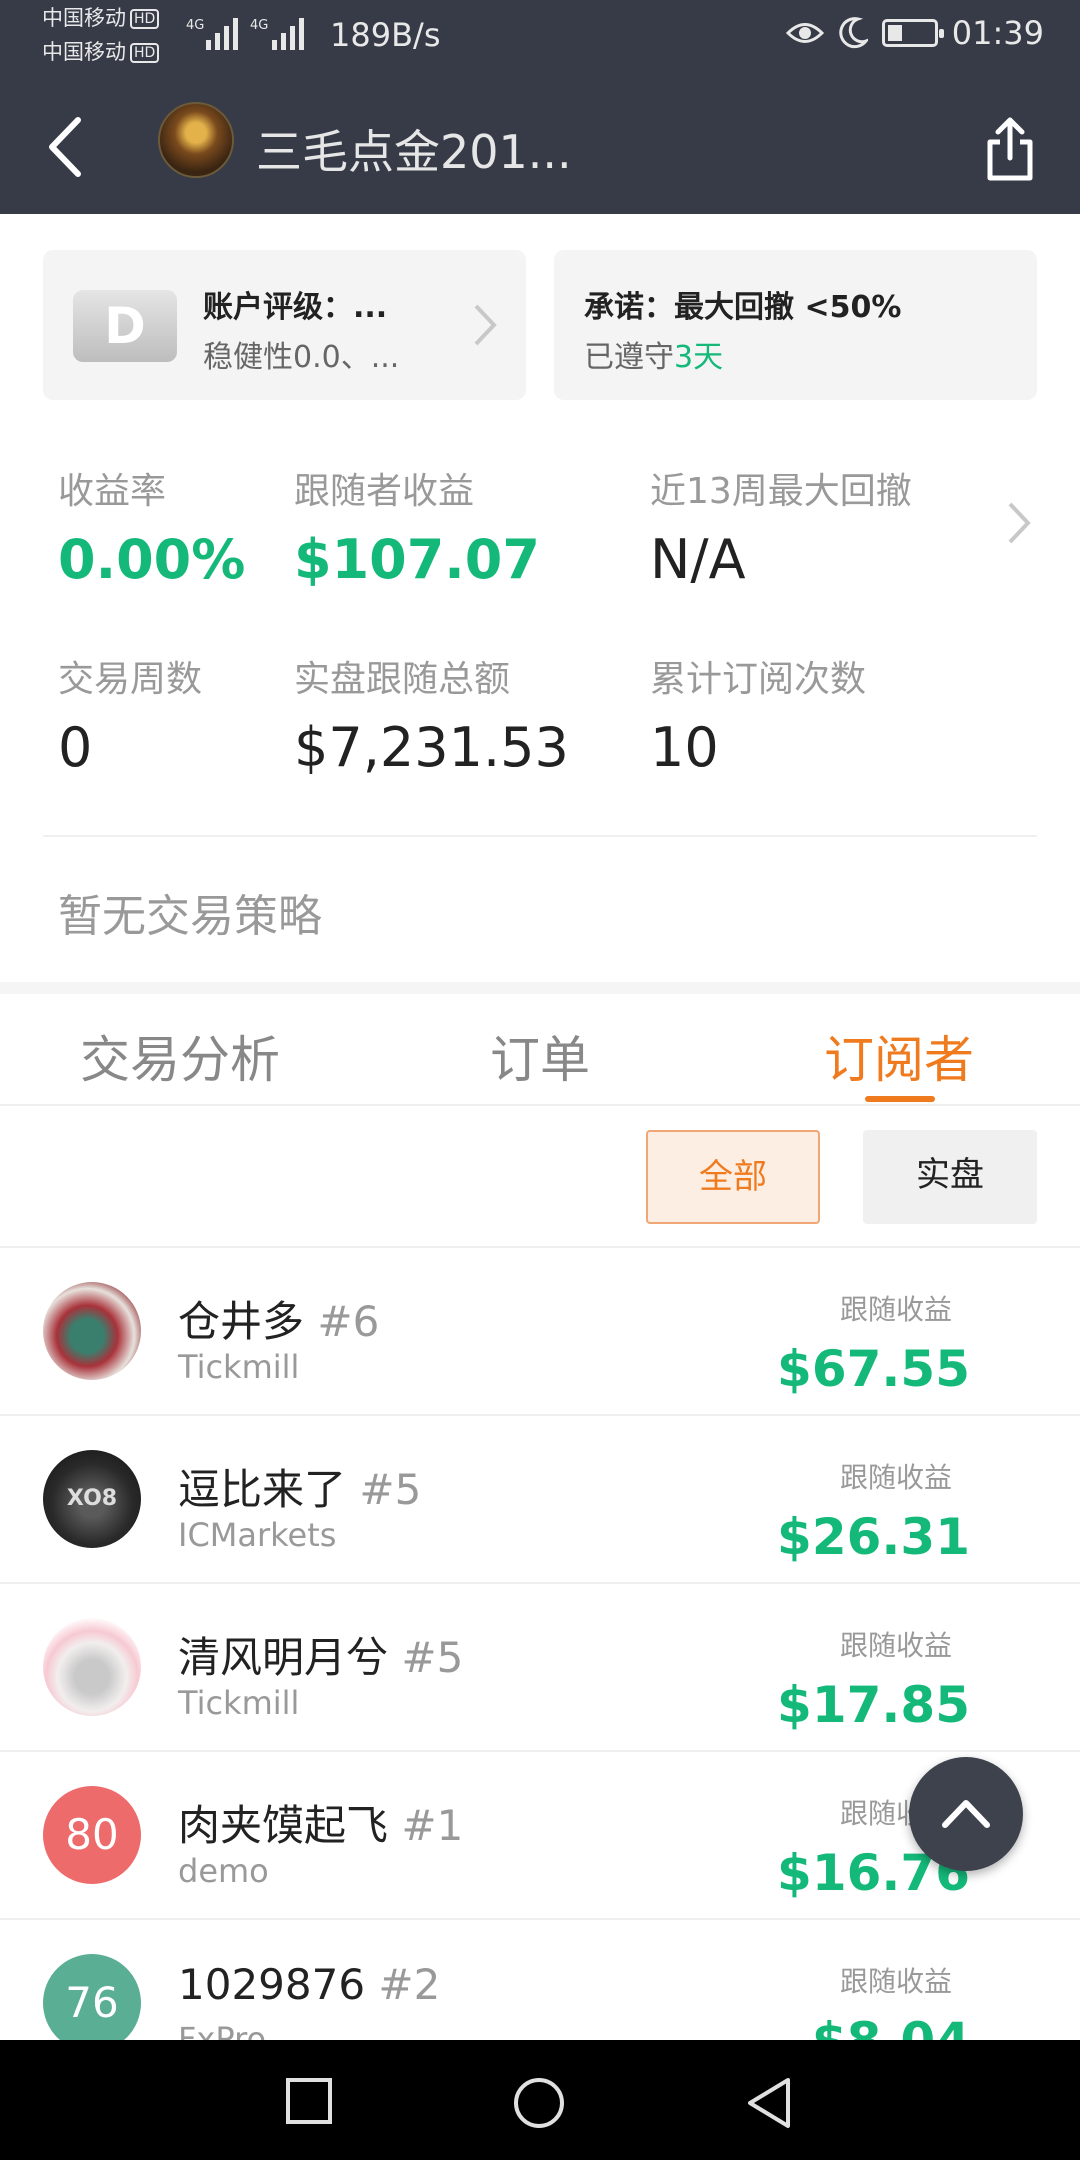 This screenshot has width=1080, height=2160. Describe the element at coordinates (950, 1177) in the screenshot. I see `filter-real-button: 实盘` at that location.